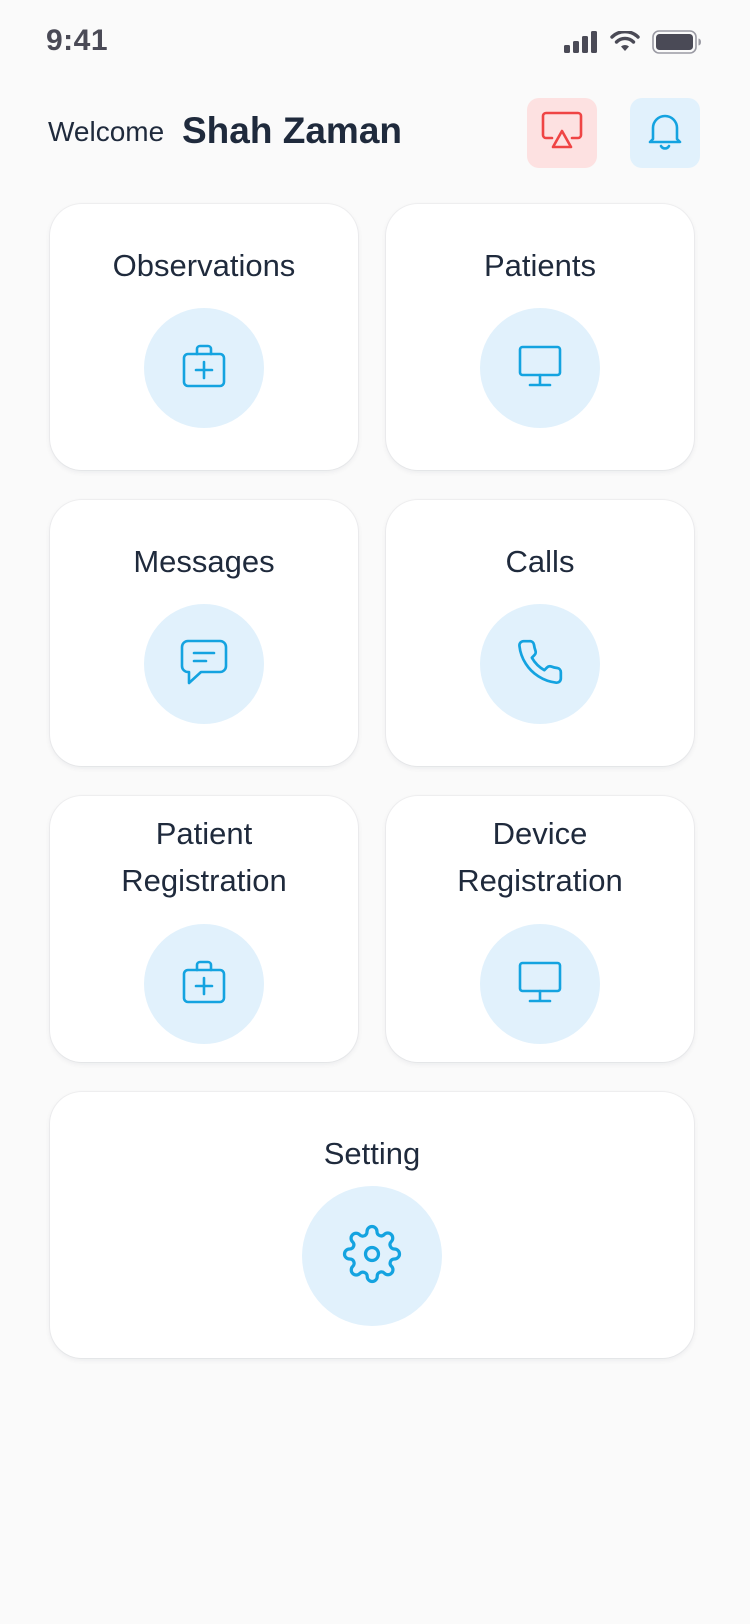 The height and width of the screenshot is (1624, 750). I want to click on header: Welcome Shah Zaman, so click(375, 134).